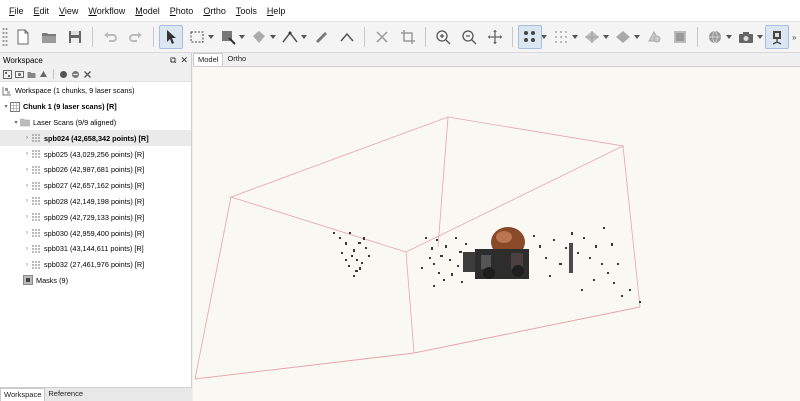 The height and width of the screenshot is (401, 800). I want to click on resize-region-icon, so click(229, 38).